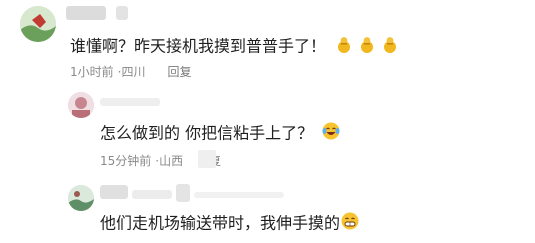 The width and height of the screenshot is (535, 243). What do you see at coordinates (350, 224) in the screenshot?
I see `grinning-emoji-icon` at bounding box center [350, 224].